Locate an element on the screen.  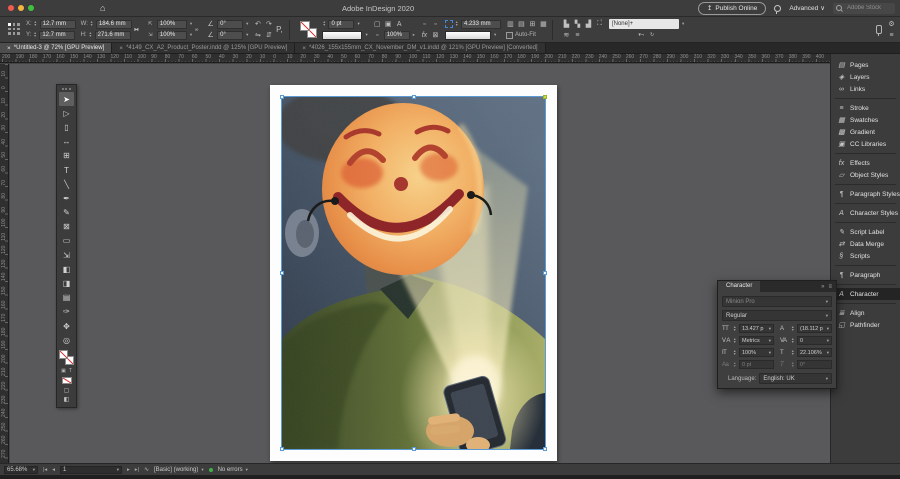
item-links: ∞ Links is located at coordinates (865, 89).